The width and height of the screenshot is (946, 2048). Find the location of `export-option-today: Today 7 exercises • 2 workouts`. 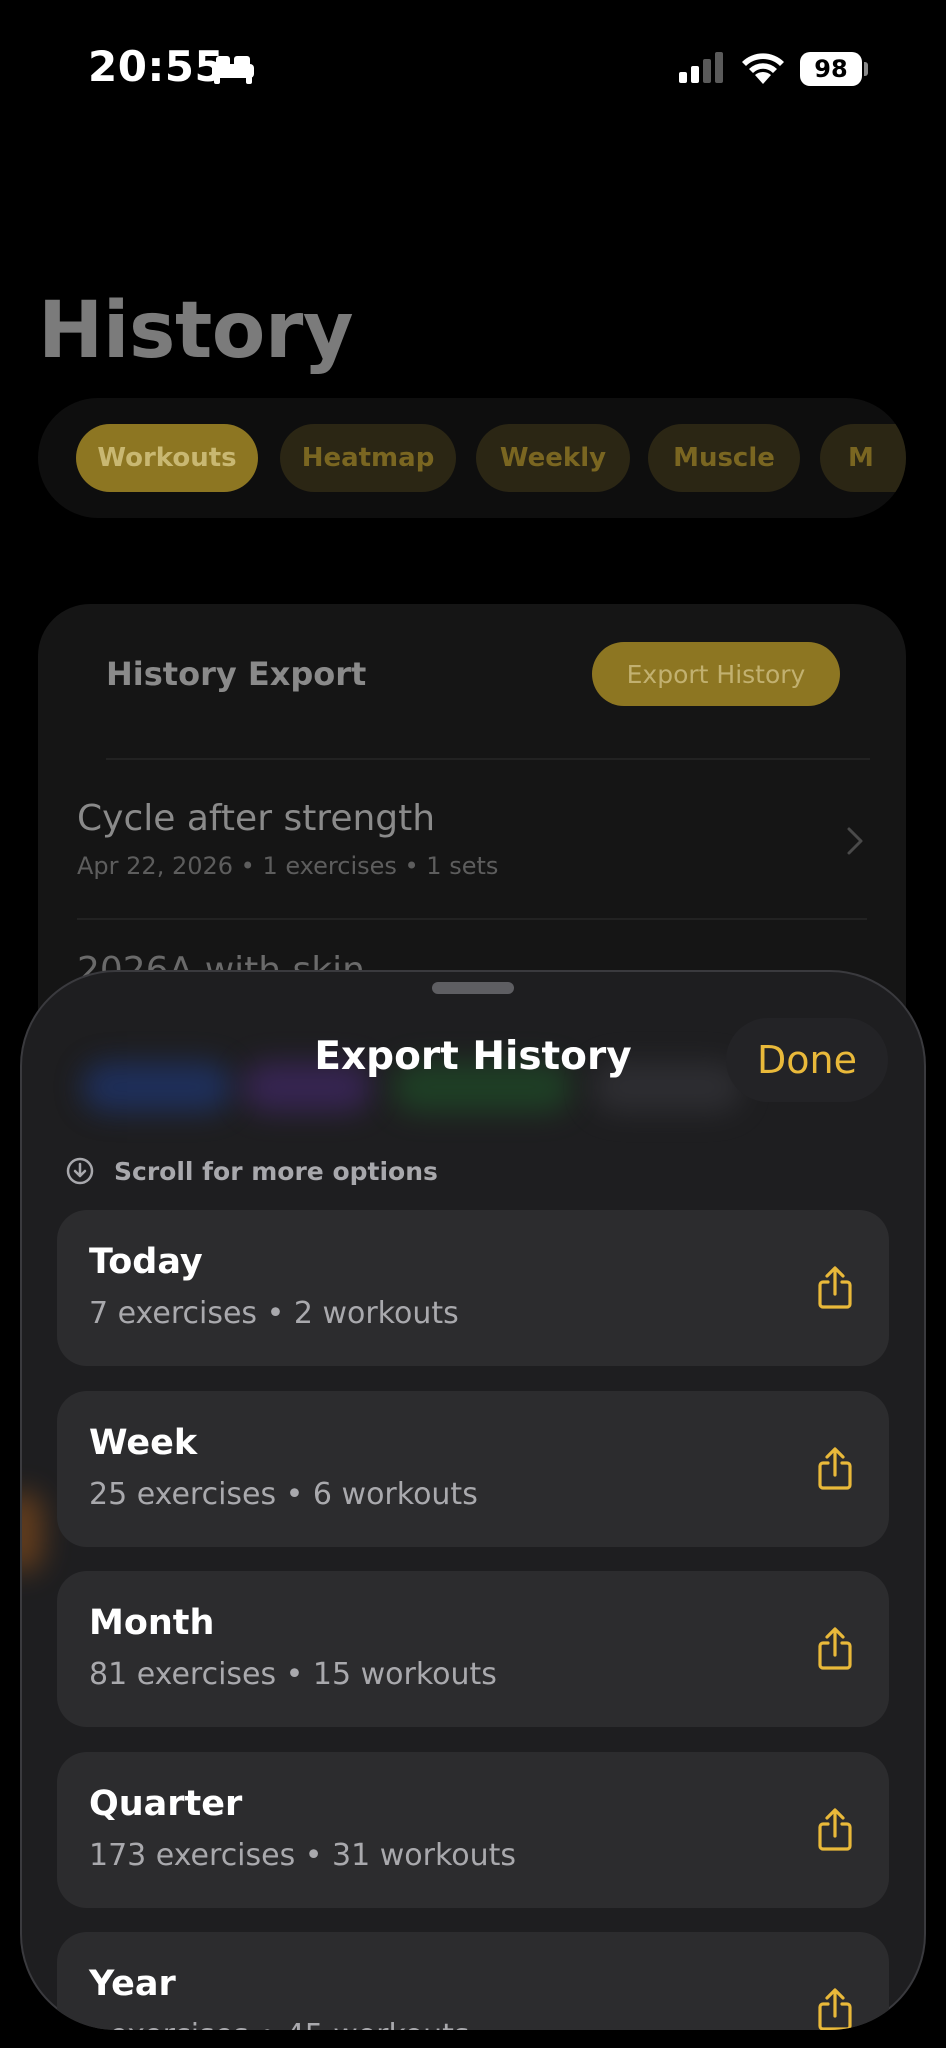

export-option-today: Today 7 exercises • 2 workouts is located at coordinates (473, 1288).